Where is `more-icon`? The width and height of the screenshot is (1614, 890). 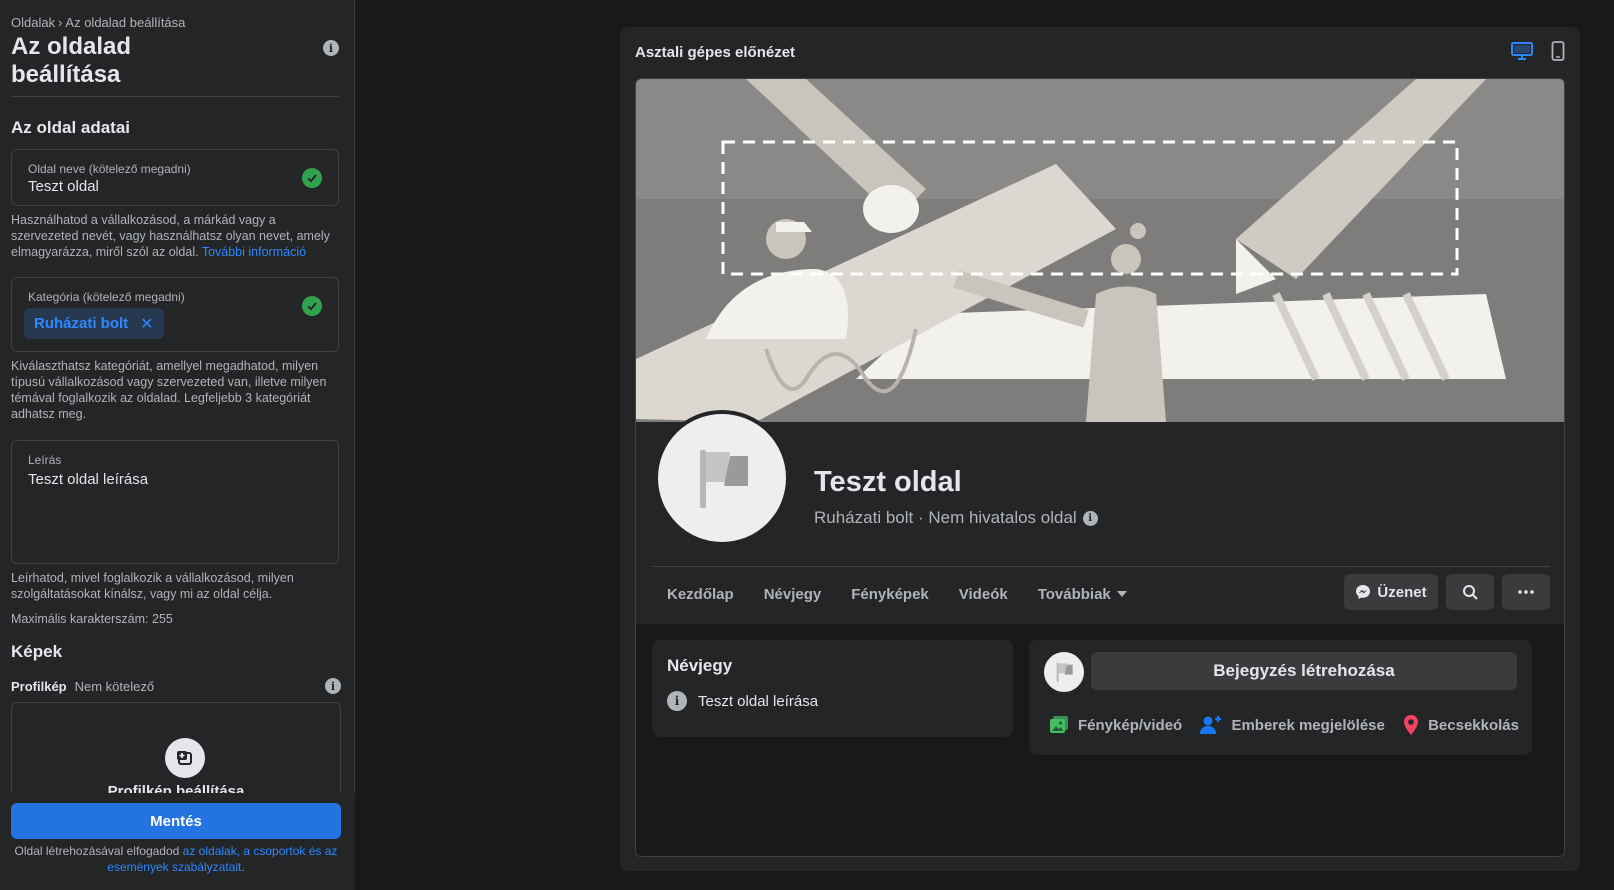
more-icon is located at coordinates (1526, 592).